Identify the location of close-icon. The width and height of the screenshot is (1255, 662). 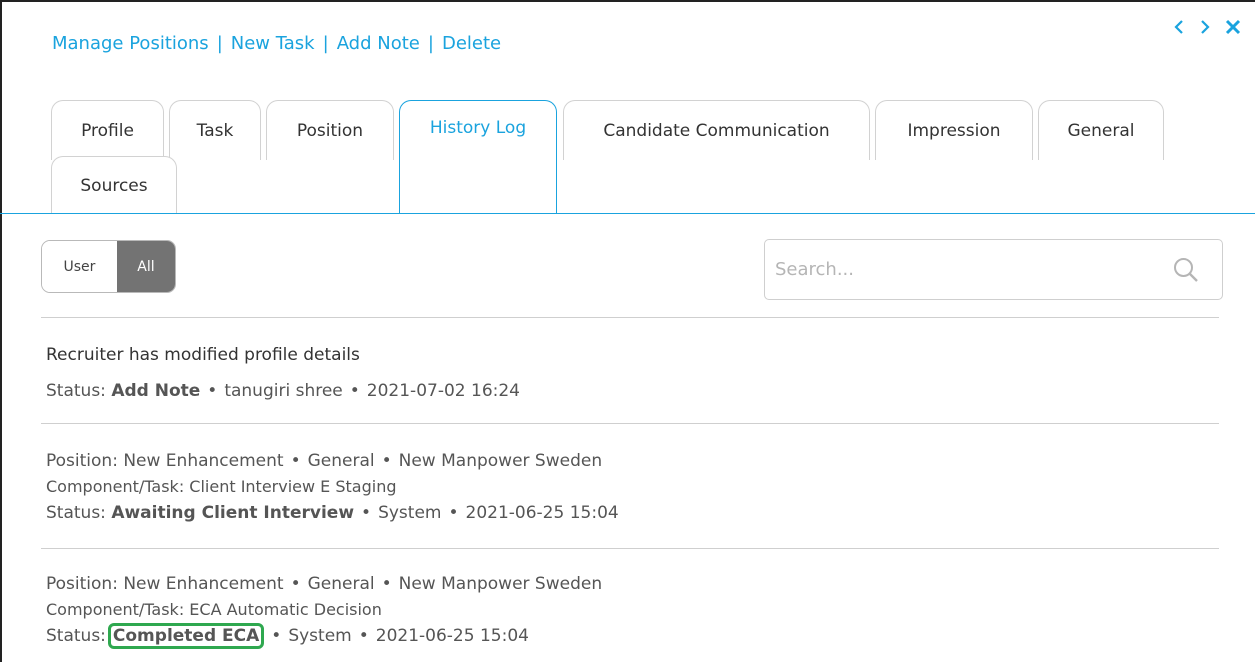
(1233, 27).